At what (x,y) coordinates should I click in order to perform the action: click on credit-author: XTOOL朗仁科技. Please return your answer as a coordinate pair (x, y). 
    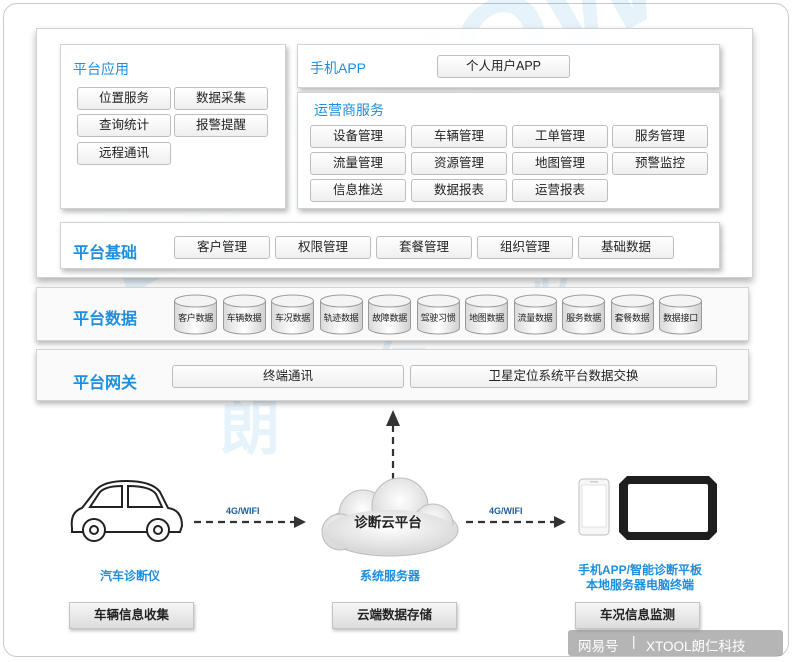
    Looking at the image, I should click on (696, 646).